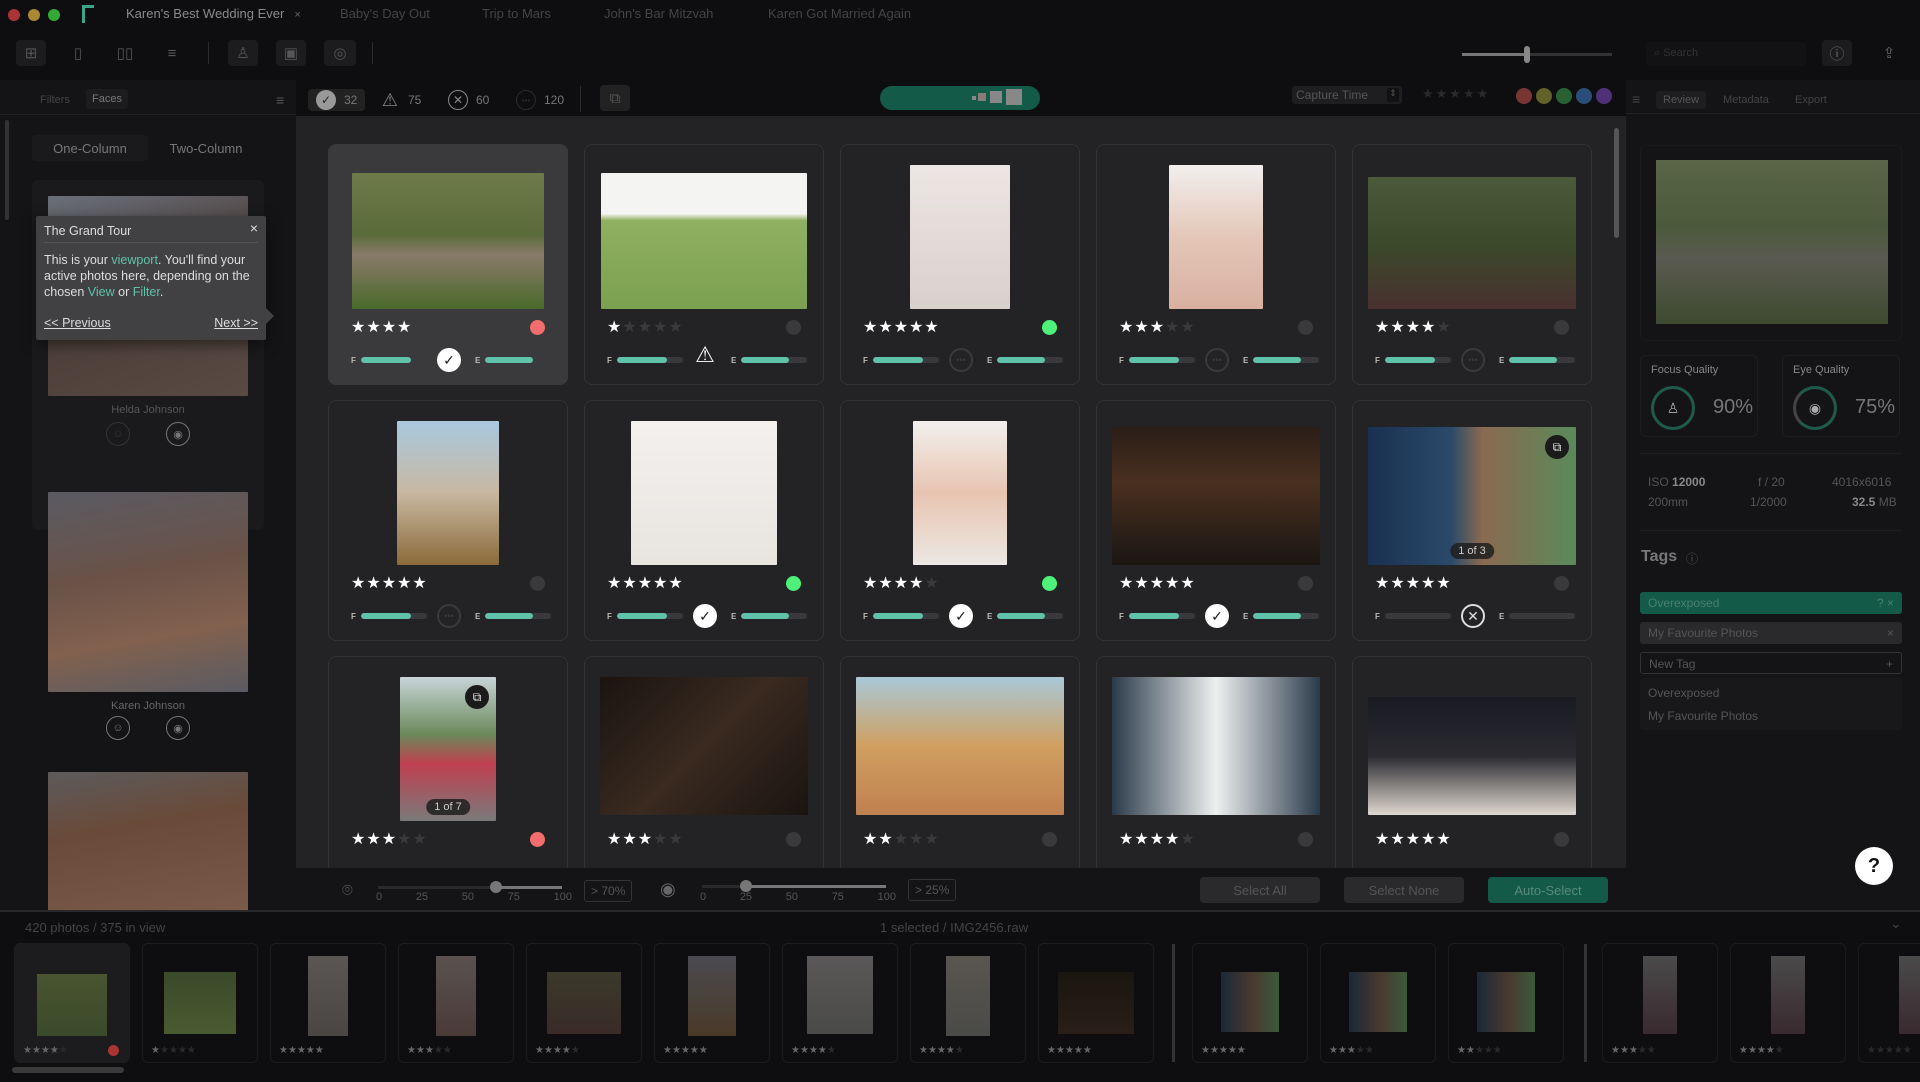 The height and width of the screenshot is (1082, 1920). I want to click on left-panel-scrollbar, so click(7, 170).